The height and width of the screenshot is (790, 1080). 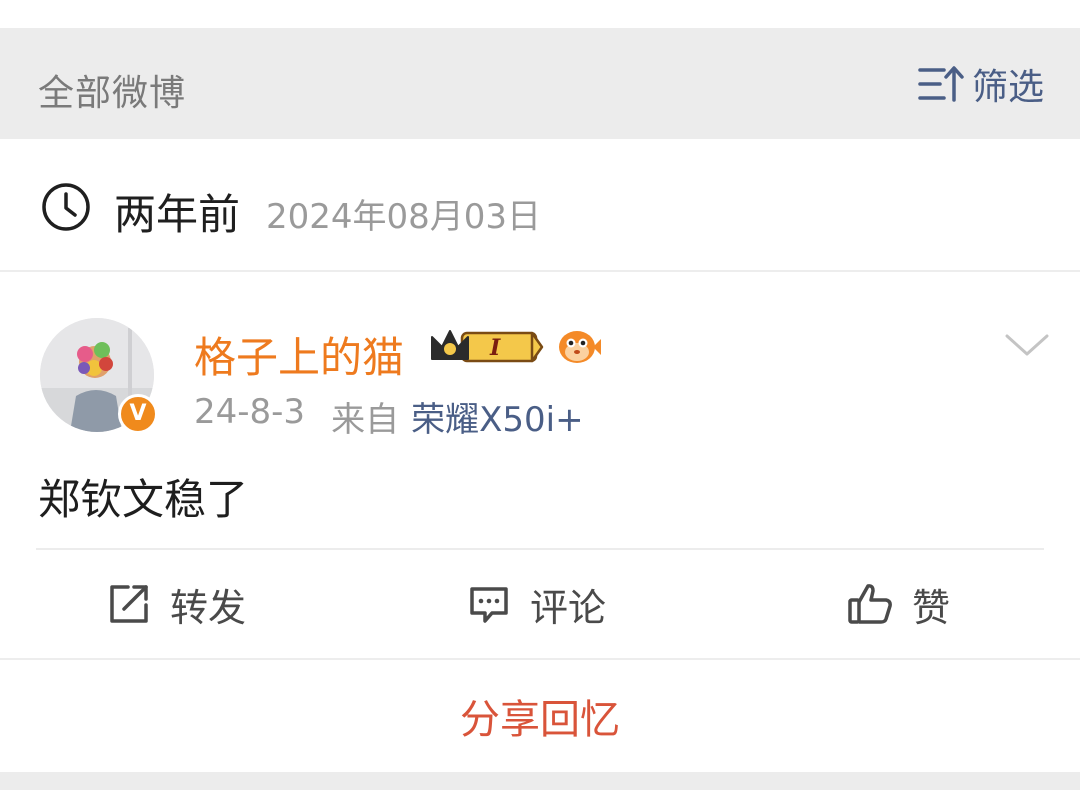 What do you see at coordinates (540, 14) in the screenshot?
I see `status-strip` at bounding box center [540, 14].